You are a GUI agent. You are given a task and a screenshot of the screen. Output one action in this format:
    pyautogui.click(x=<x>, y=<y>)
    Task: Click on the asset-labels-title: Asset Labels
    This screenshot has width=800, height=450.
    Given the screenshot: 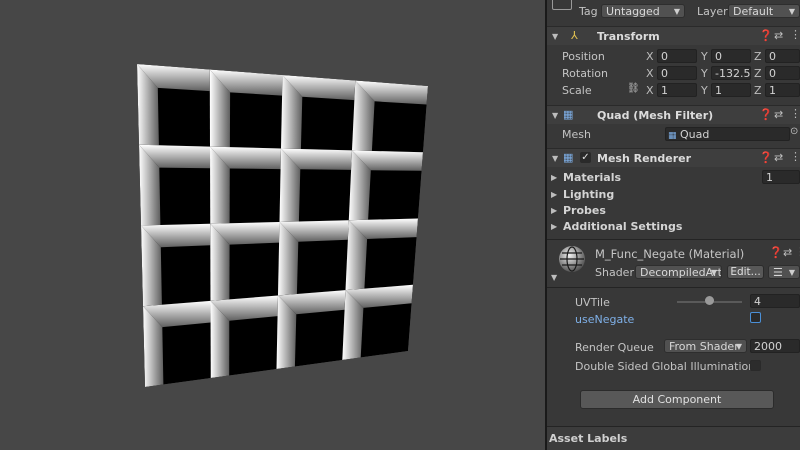 What is the action you would take?
    pyautogui.click(x=588, y=438)
    